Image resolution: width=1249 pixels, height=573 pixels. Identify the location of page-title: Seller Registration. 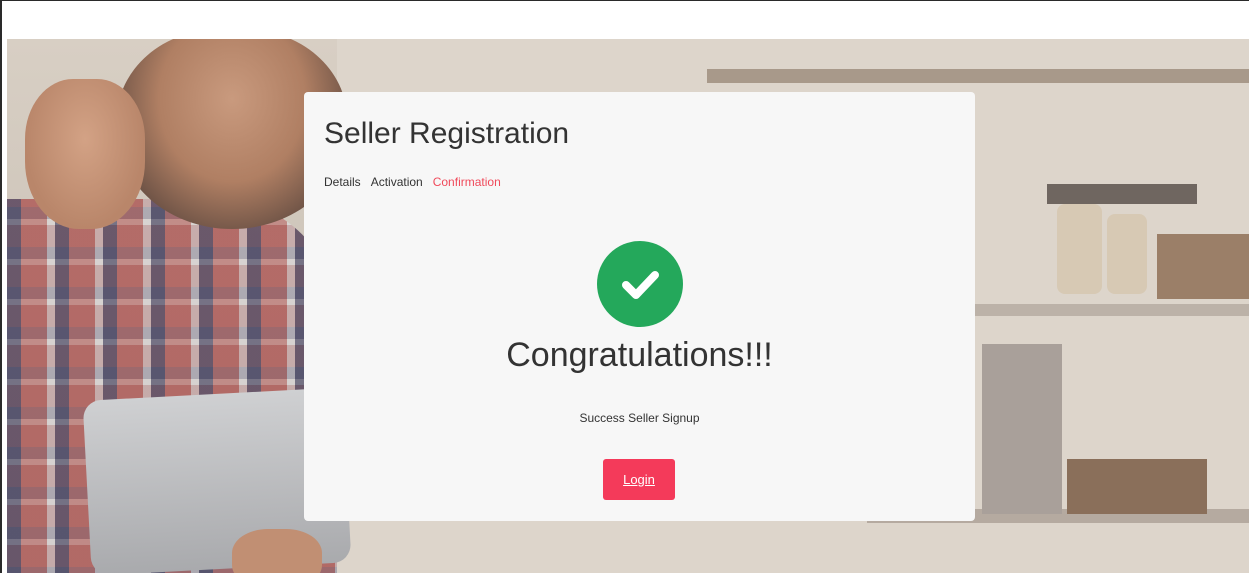
(447, 133).